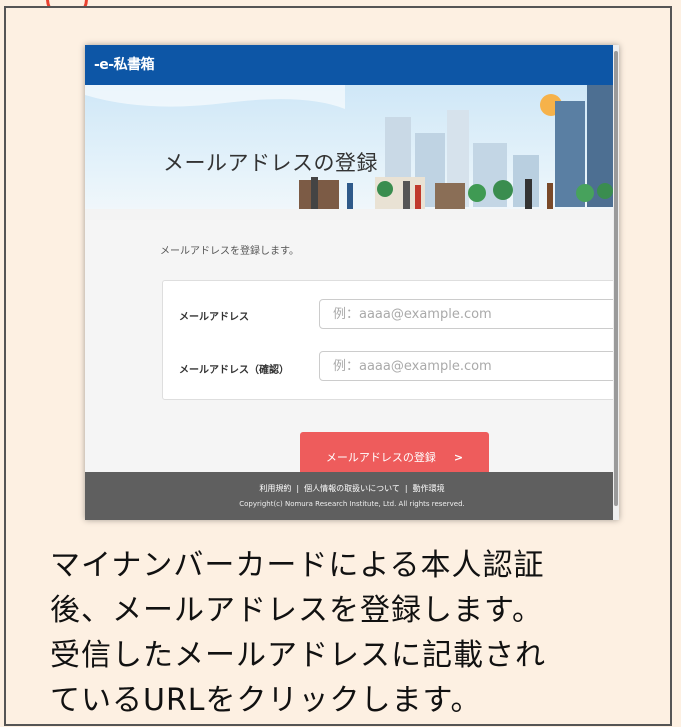 This screenshot has width=681, height=727. Describe the element at coordinates (616, 278) in the screenshot. I see `scrollbar-thumb` at that location.